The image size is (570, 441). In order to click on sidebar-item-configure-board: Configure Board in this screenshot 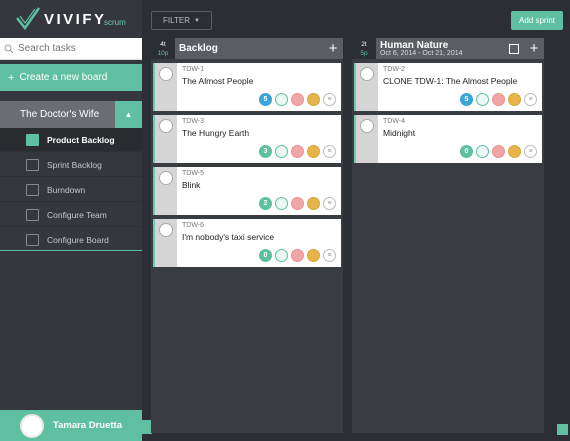, I will do `click(71, 240)`.